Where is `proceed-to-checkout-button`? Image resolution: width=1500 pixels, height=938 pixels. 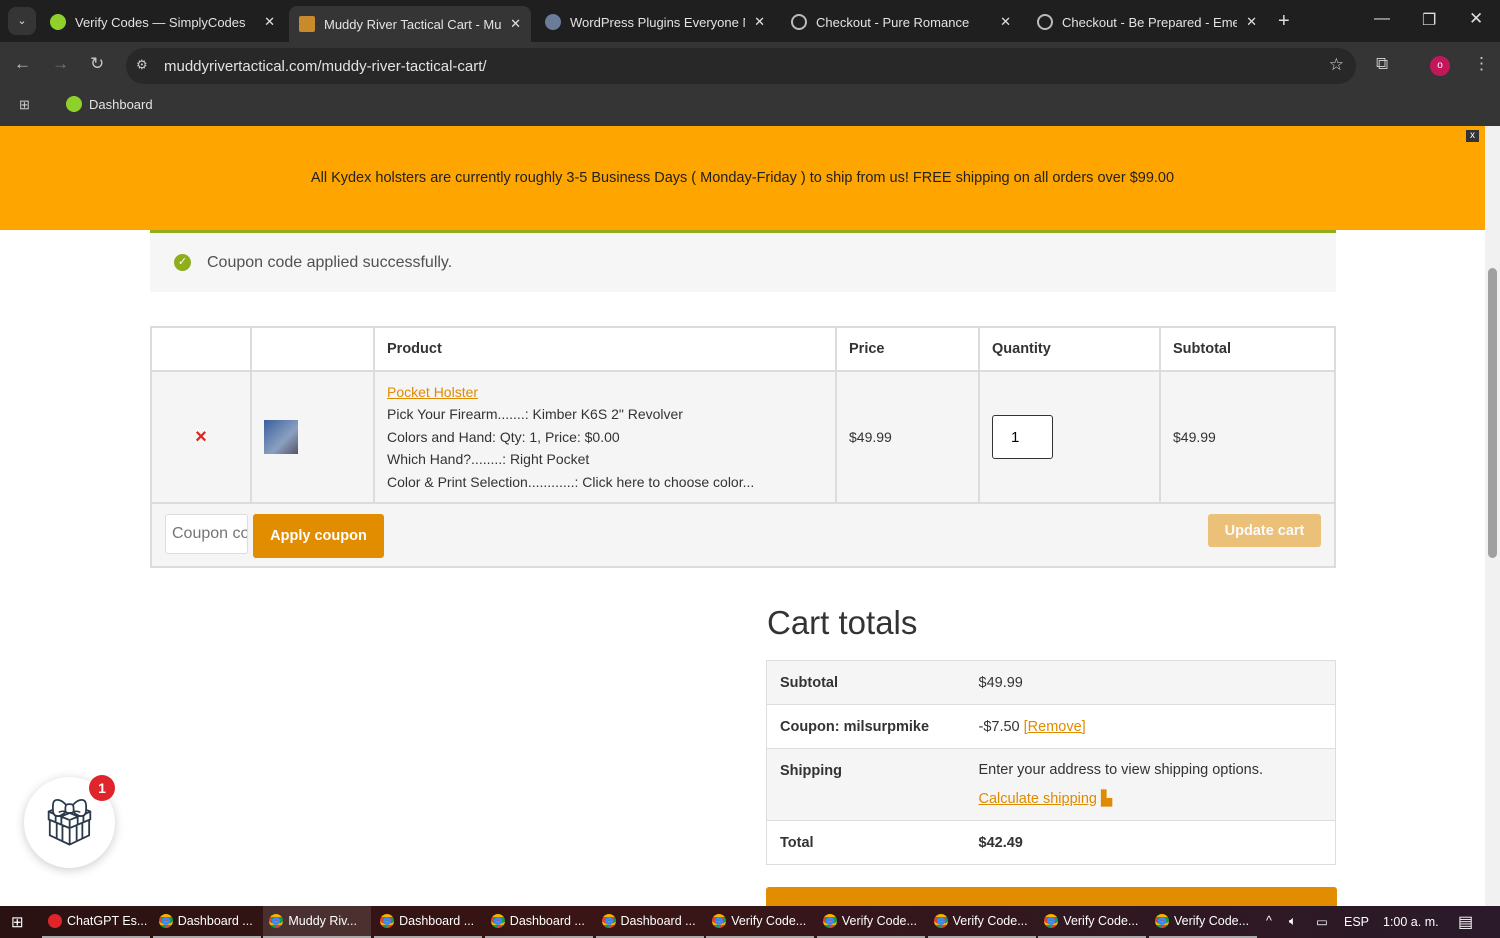 proceed-to-checkout-button is located at coordinates (1051, 896).